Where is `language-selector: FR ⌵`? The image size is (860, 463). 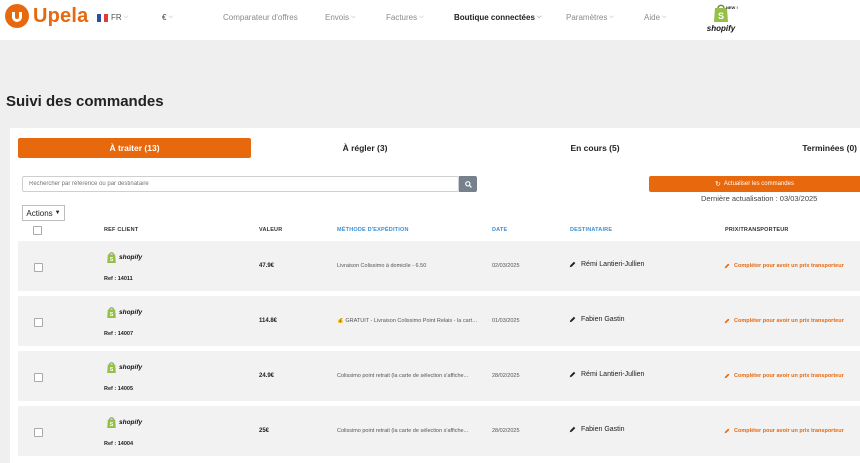
language-selector: FR ⌵ is located at coordinates (112, 17).